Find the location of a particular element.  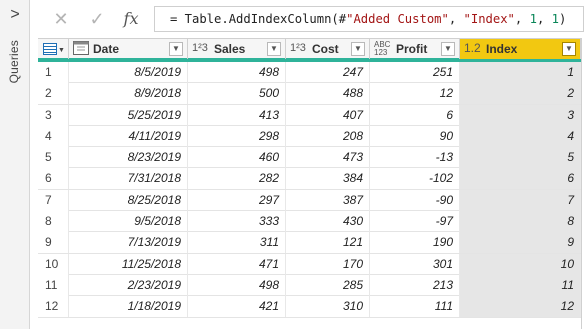

sales-cell: 421 is located at coordinates (237, 307).